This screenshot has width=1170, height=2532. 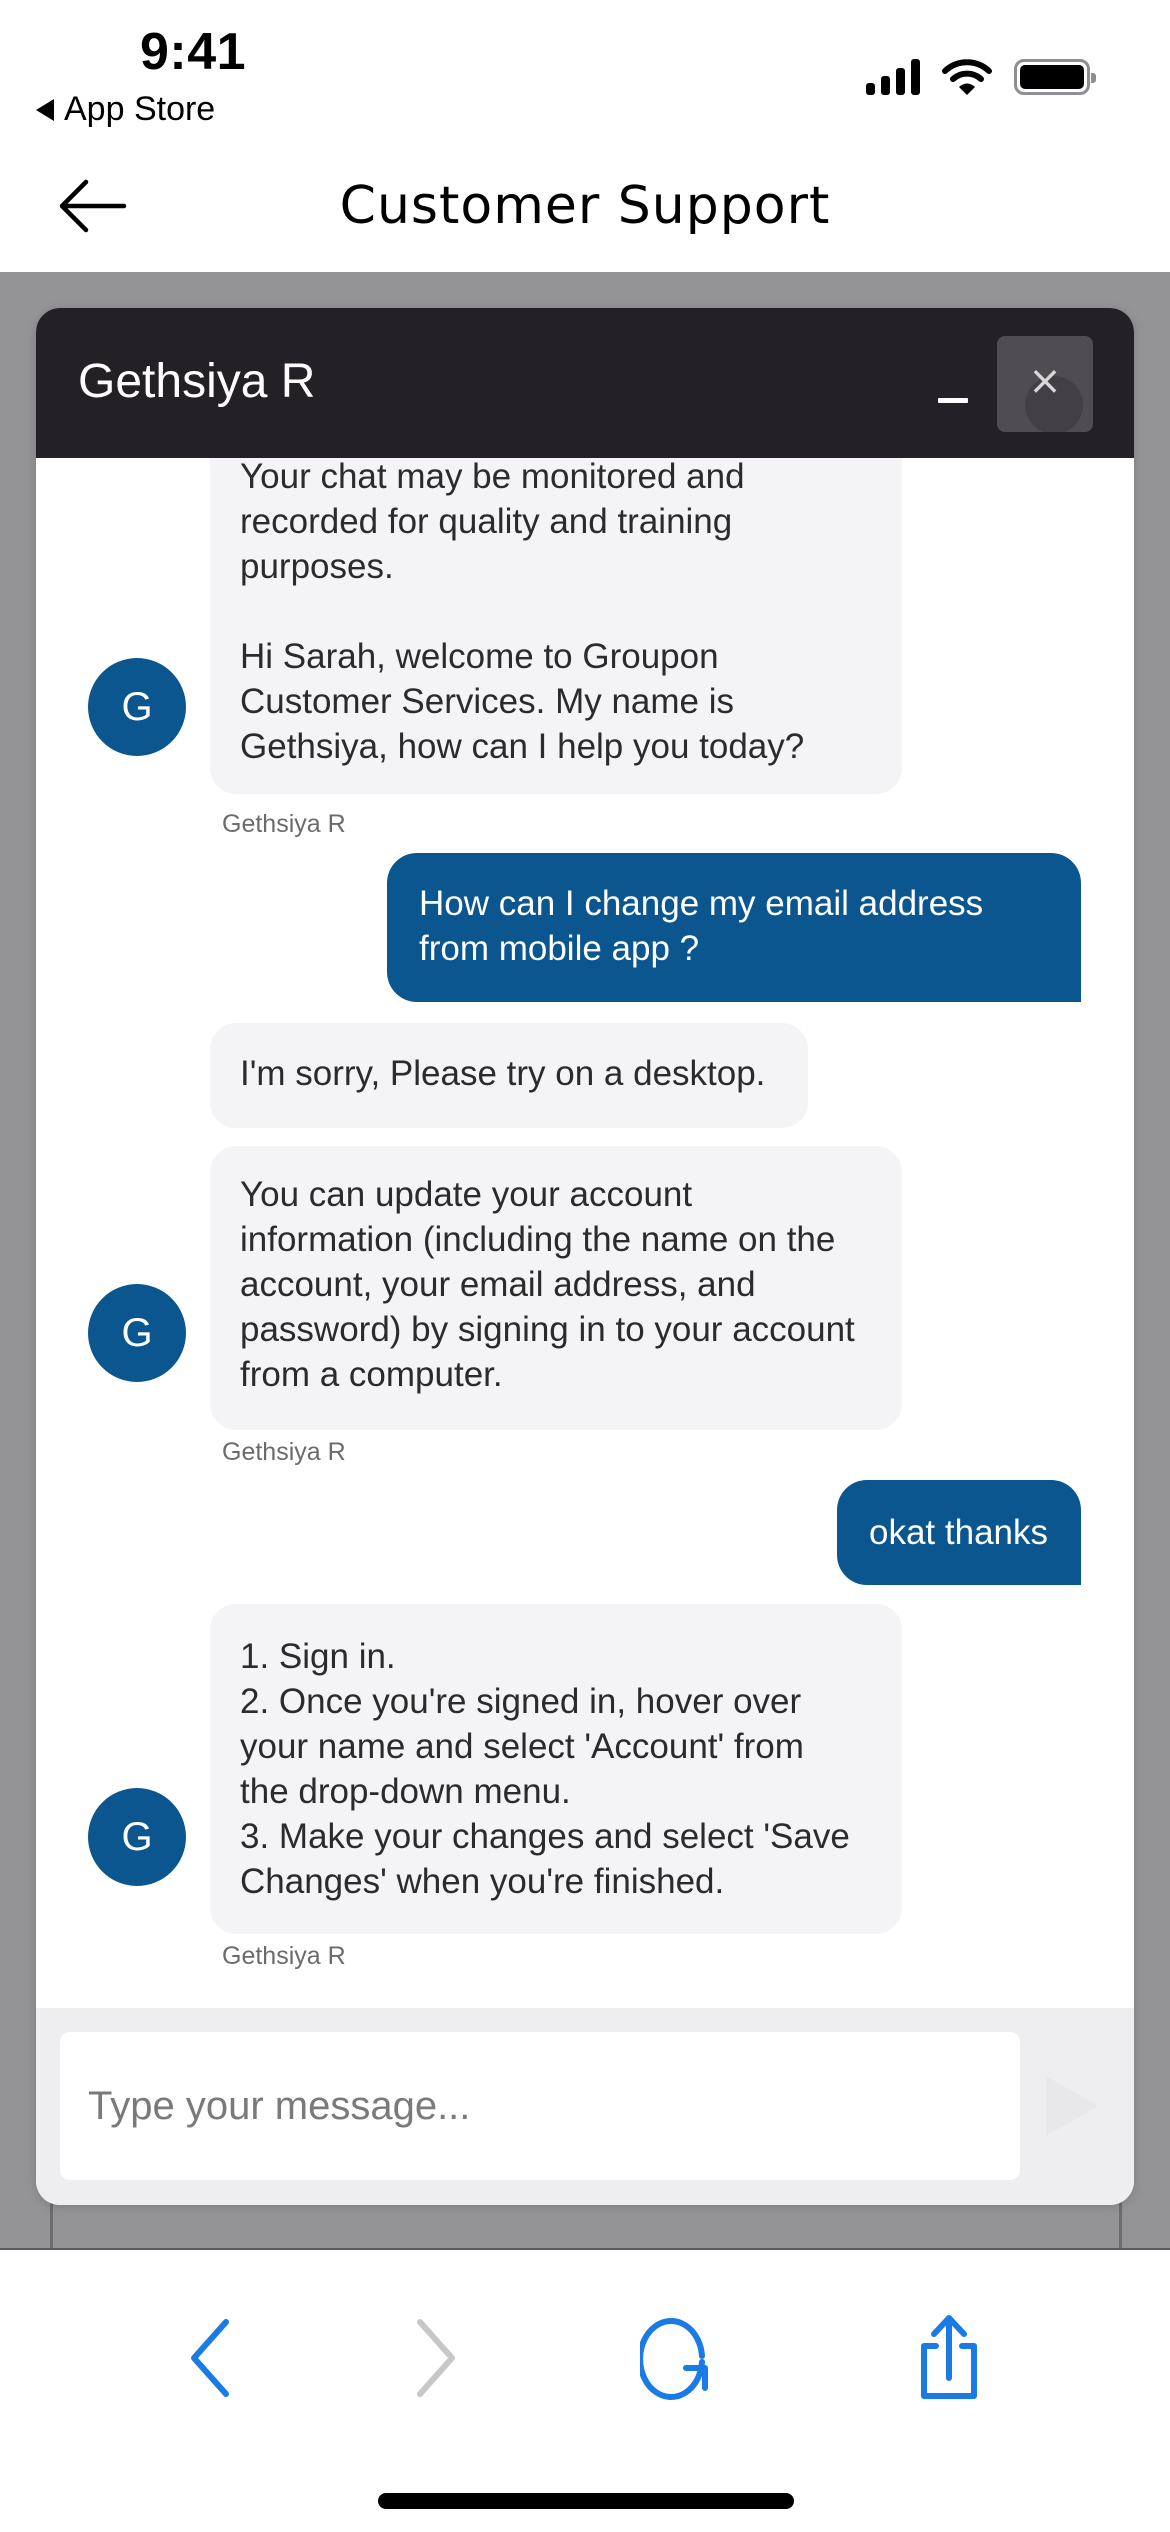 I want to click on close-icon: ×, so click(x=1045, y=381).